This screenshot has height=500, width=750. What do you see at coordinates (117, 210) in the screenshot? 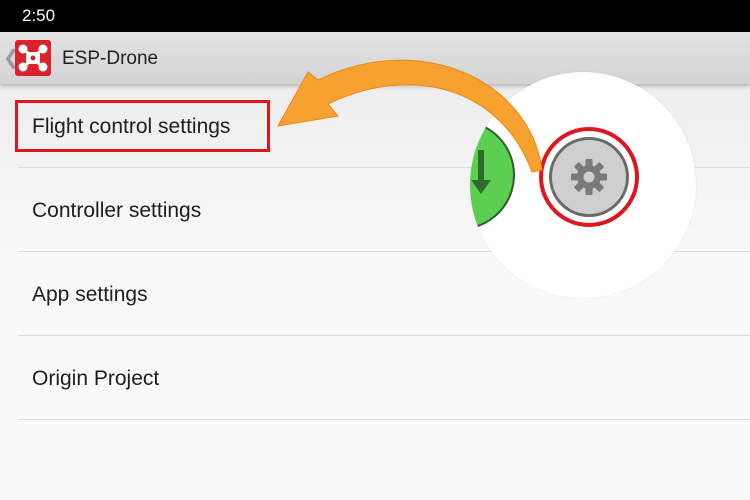
I see `menu-item-label: Controller settings` at bounding box center [117, 210].